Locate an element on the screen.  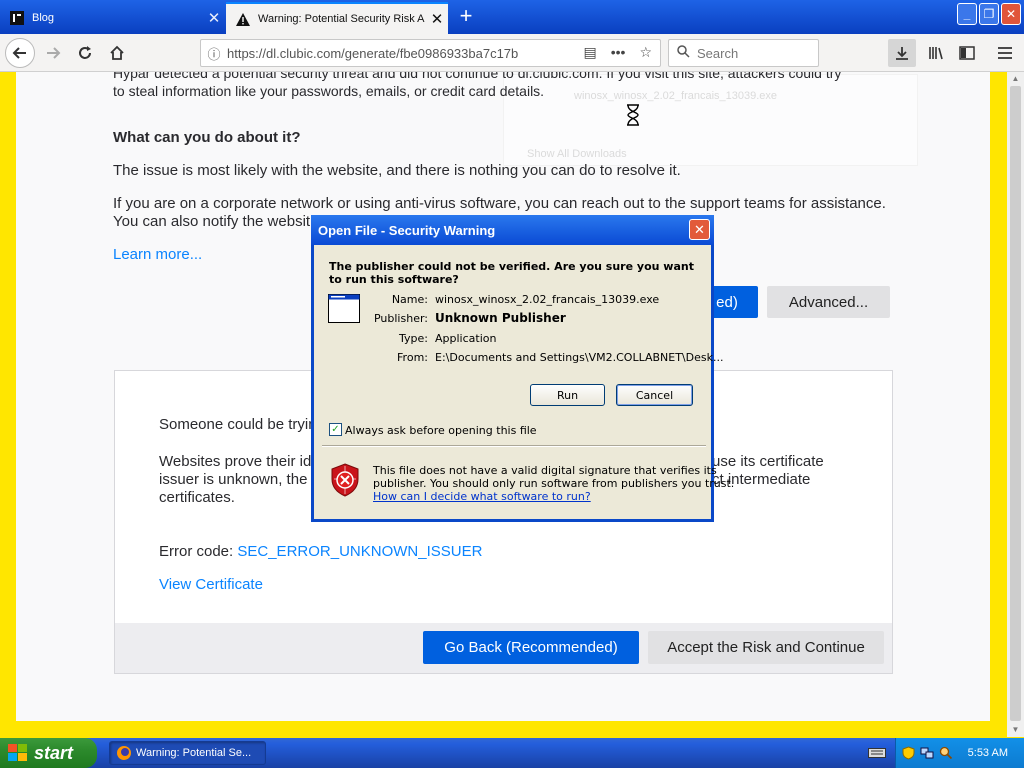
scroll-down-icon: ▼ is located at coordinates (1015, 730).